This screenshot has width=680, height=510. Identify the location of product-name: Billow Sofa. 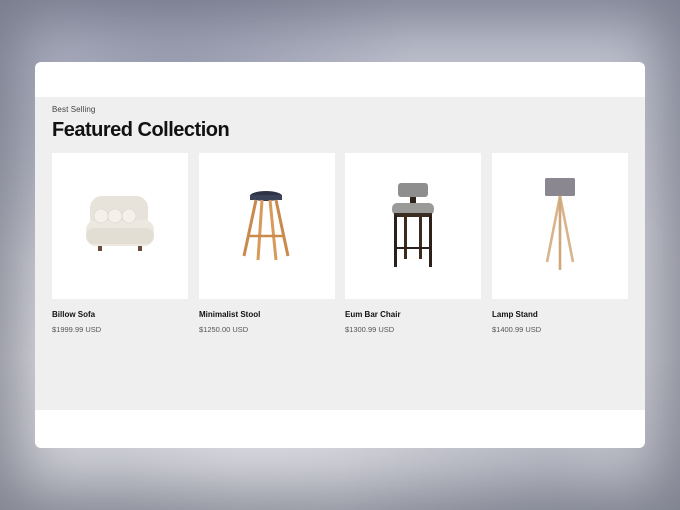
(120, 314).